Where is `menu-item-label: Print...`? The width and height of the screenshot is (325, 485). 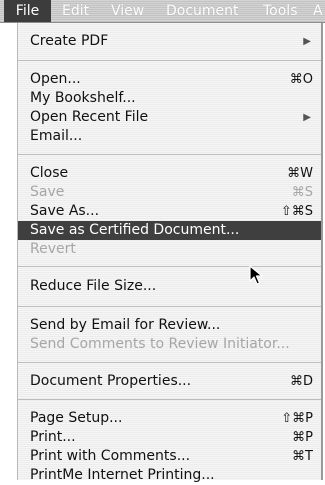 menu-item-label: Print... is located at coordinates (53, 437).